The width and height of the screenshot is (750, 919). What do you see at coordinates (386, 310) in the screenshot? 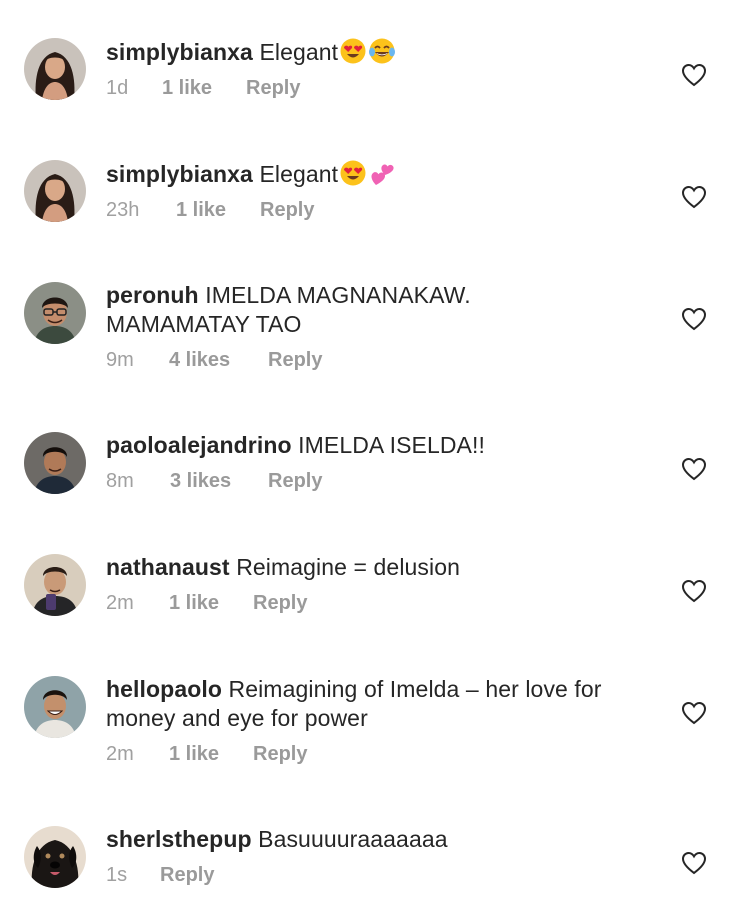
I see `comment-text: peronuh IMELDA MAGNANAKAW. MAMAMATAY TAO` at bounding box center [386, 310].